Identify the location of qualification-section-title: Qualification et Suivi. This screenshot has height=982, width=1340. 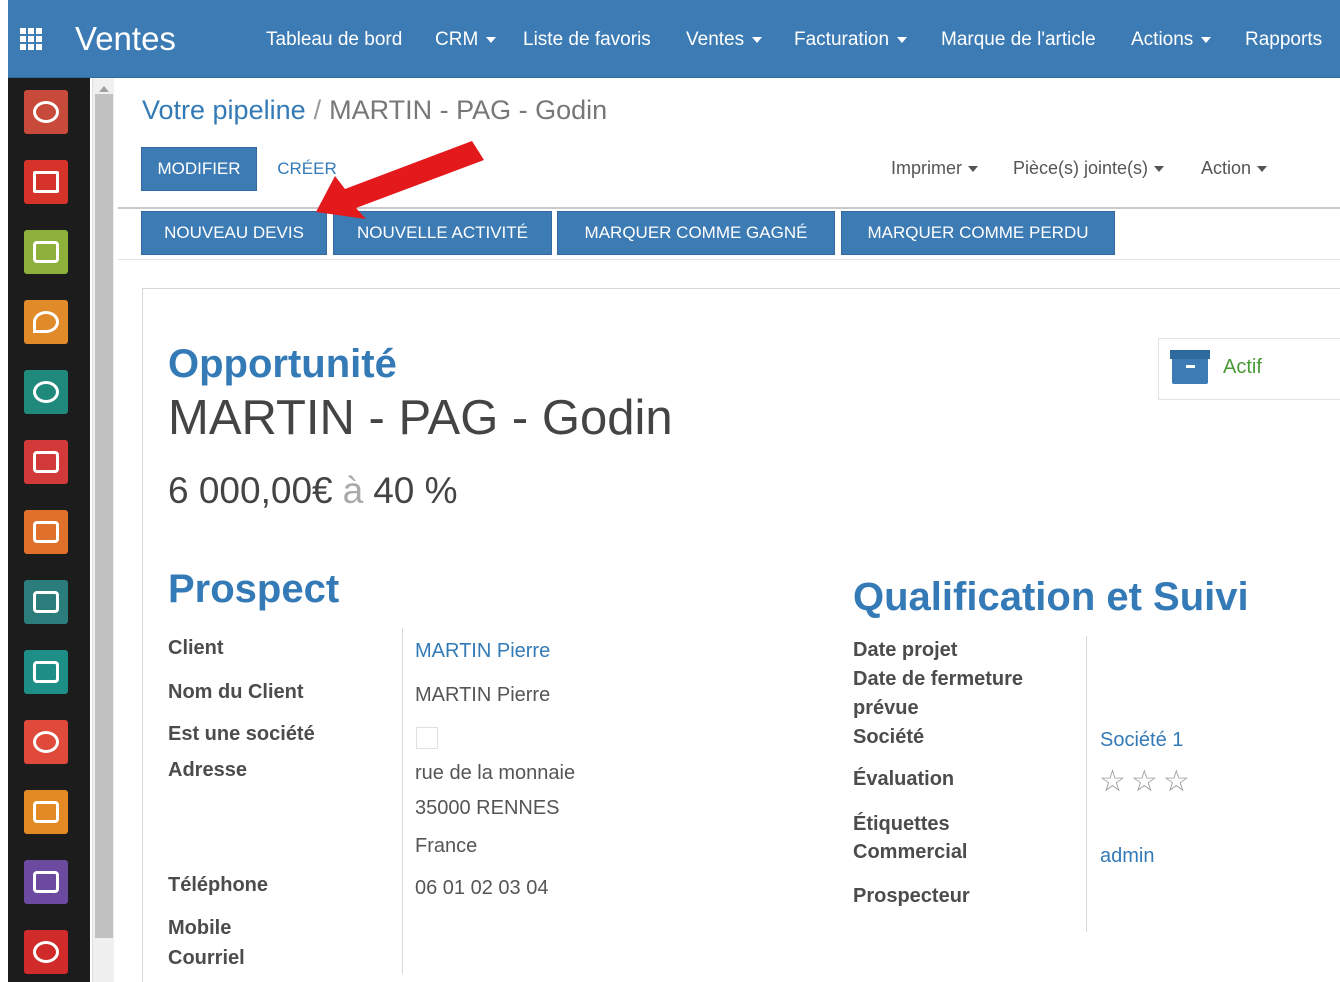
(1051, 597).